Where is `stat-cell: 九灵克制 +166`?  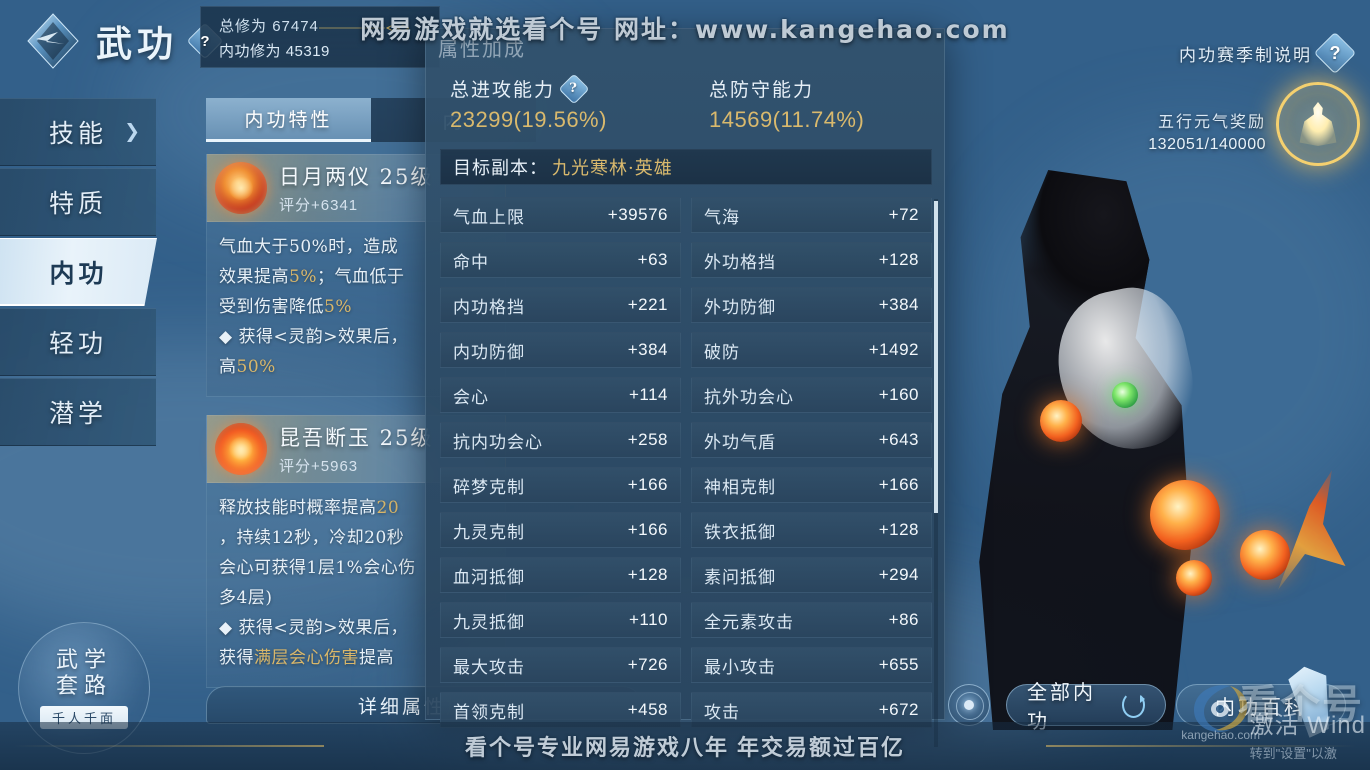 stat-cell: 九灵克制 +166 is located at coordinates (560, 530).